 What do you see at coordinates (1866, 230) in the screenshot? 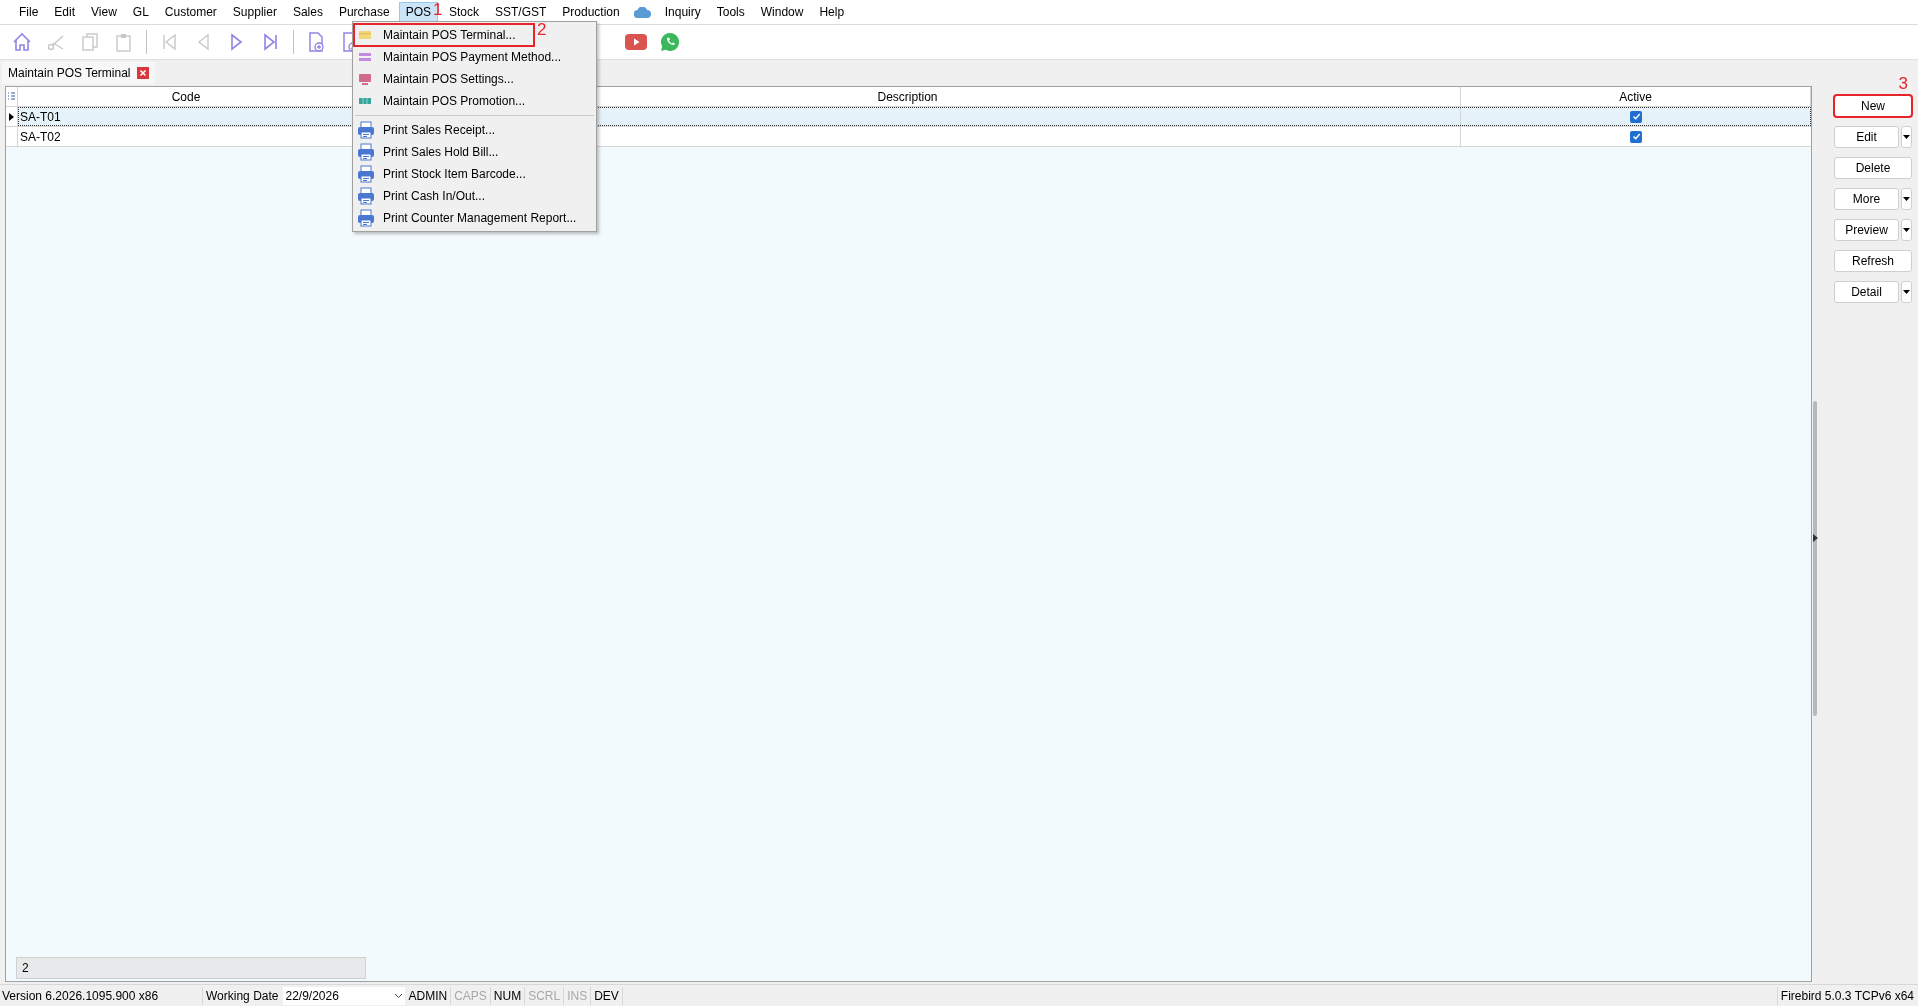
I see `action-button: Preview` at bounding box center [1866, 230].